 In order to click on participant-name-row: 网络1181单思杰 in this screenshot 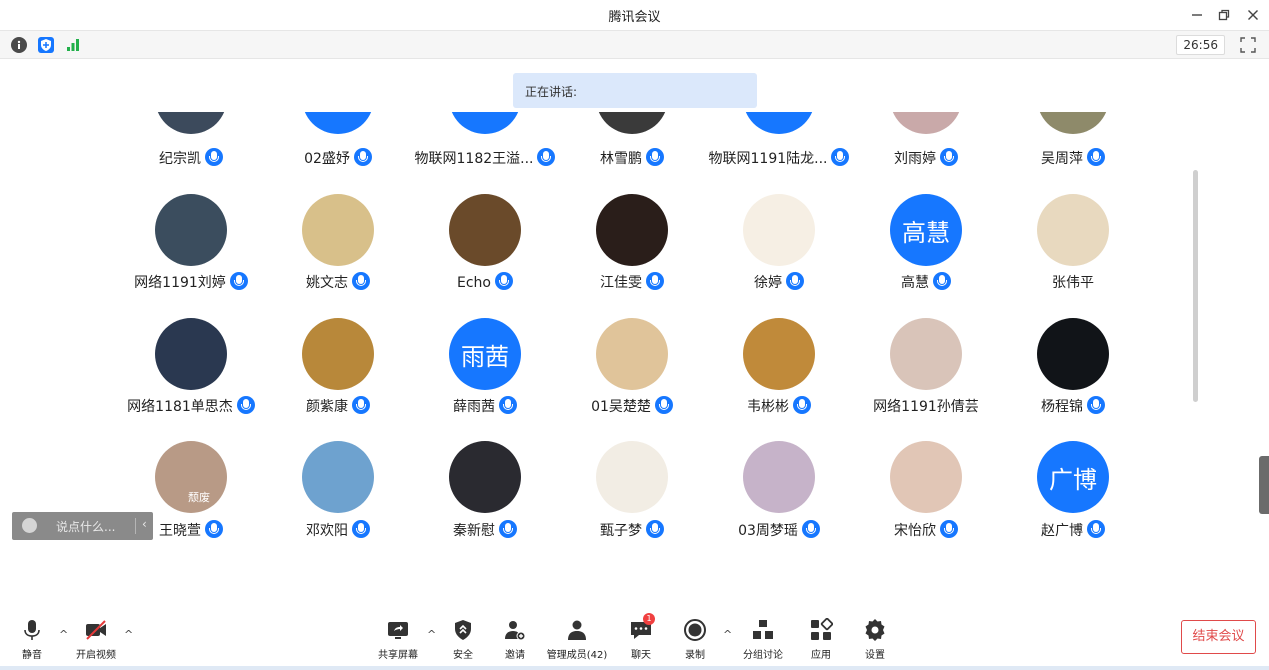, I will do `click(191, 406)`.